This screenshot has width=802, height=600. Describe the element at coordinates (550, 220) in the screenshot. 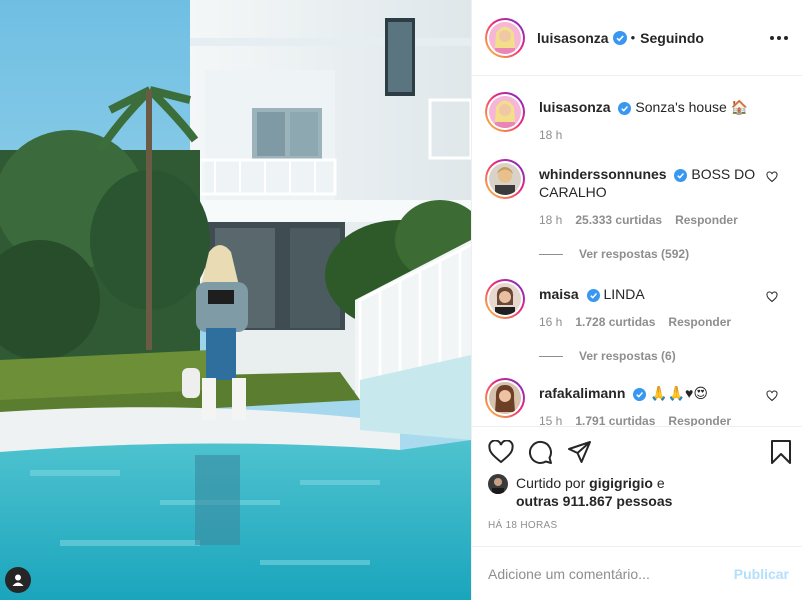

I see `comment-time: 18 h` at that location.